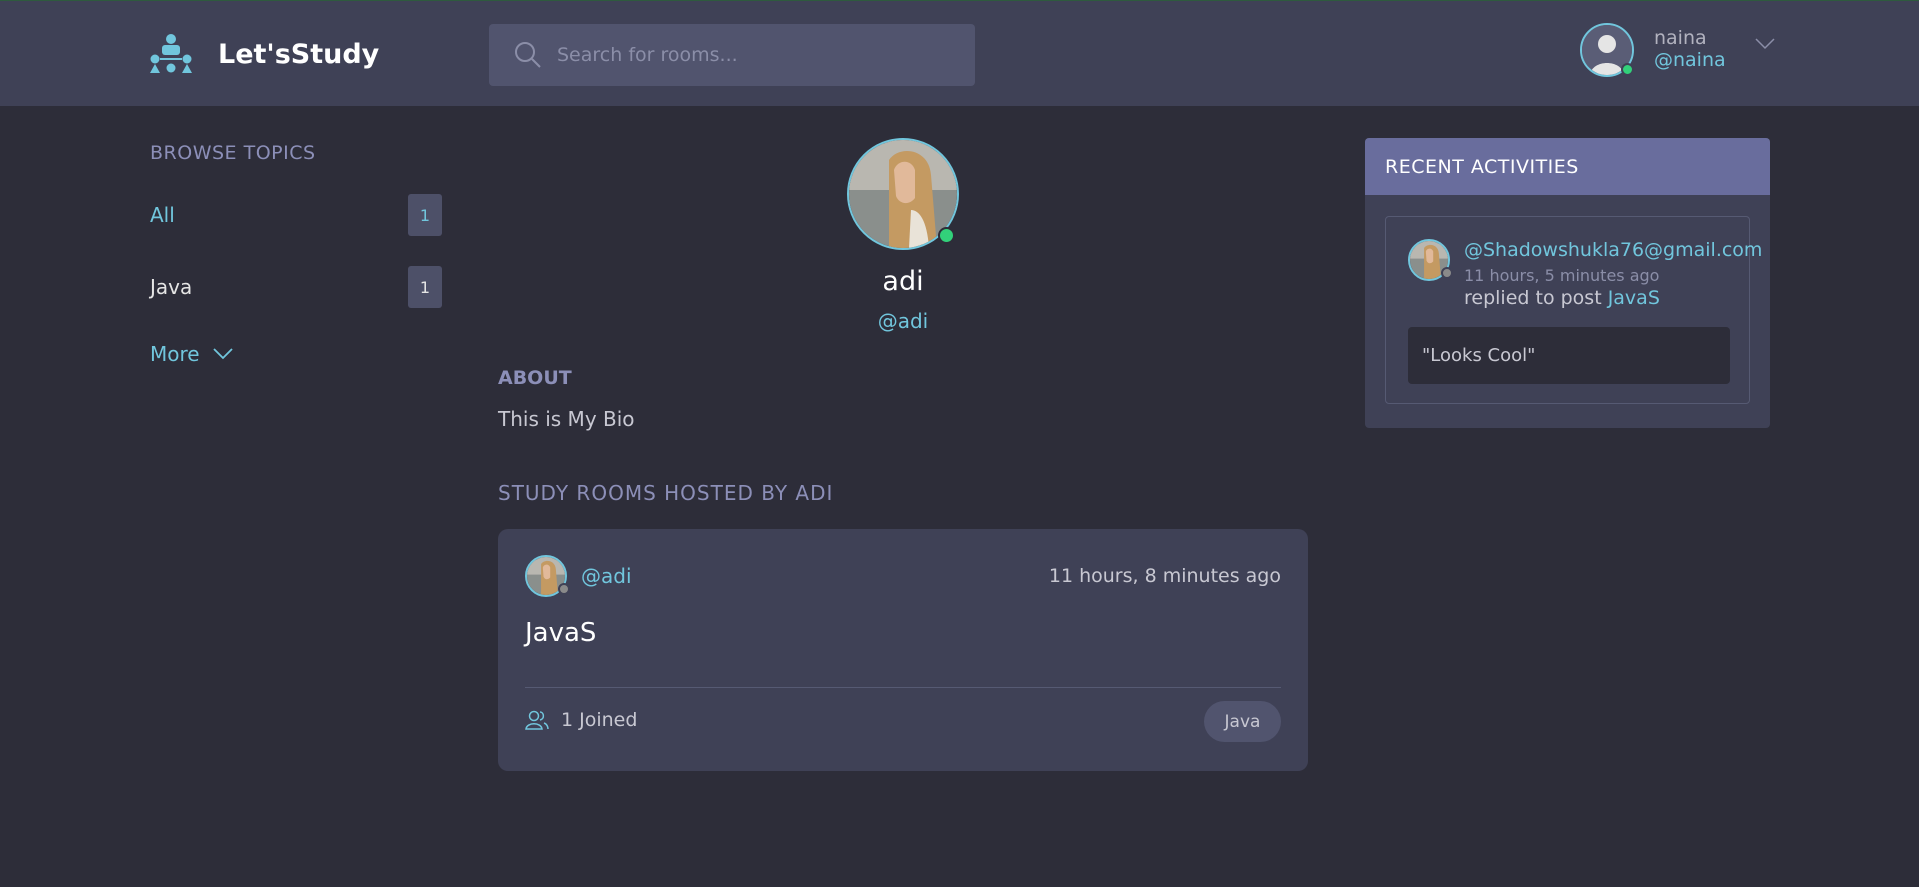 This screenshot has width=1919, height=887. What do you see at coordinates (537, 720) in the screenshot?
I see `people-icon` at bounding box center [537, 720].